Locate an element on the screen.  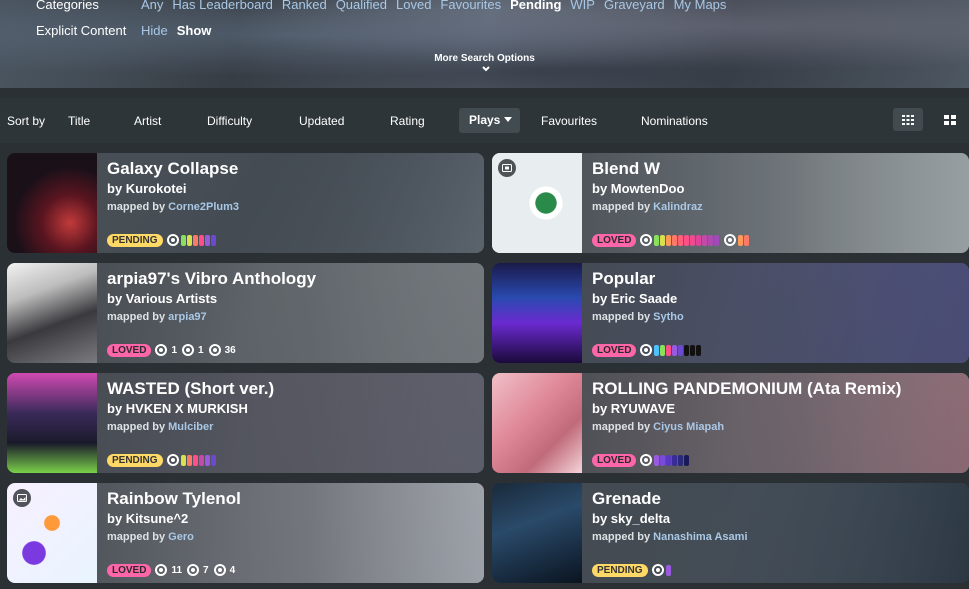
mania-difficulty-count: 36 is located at coordinates (230, 350).